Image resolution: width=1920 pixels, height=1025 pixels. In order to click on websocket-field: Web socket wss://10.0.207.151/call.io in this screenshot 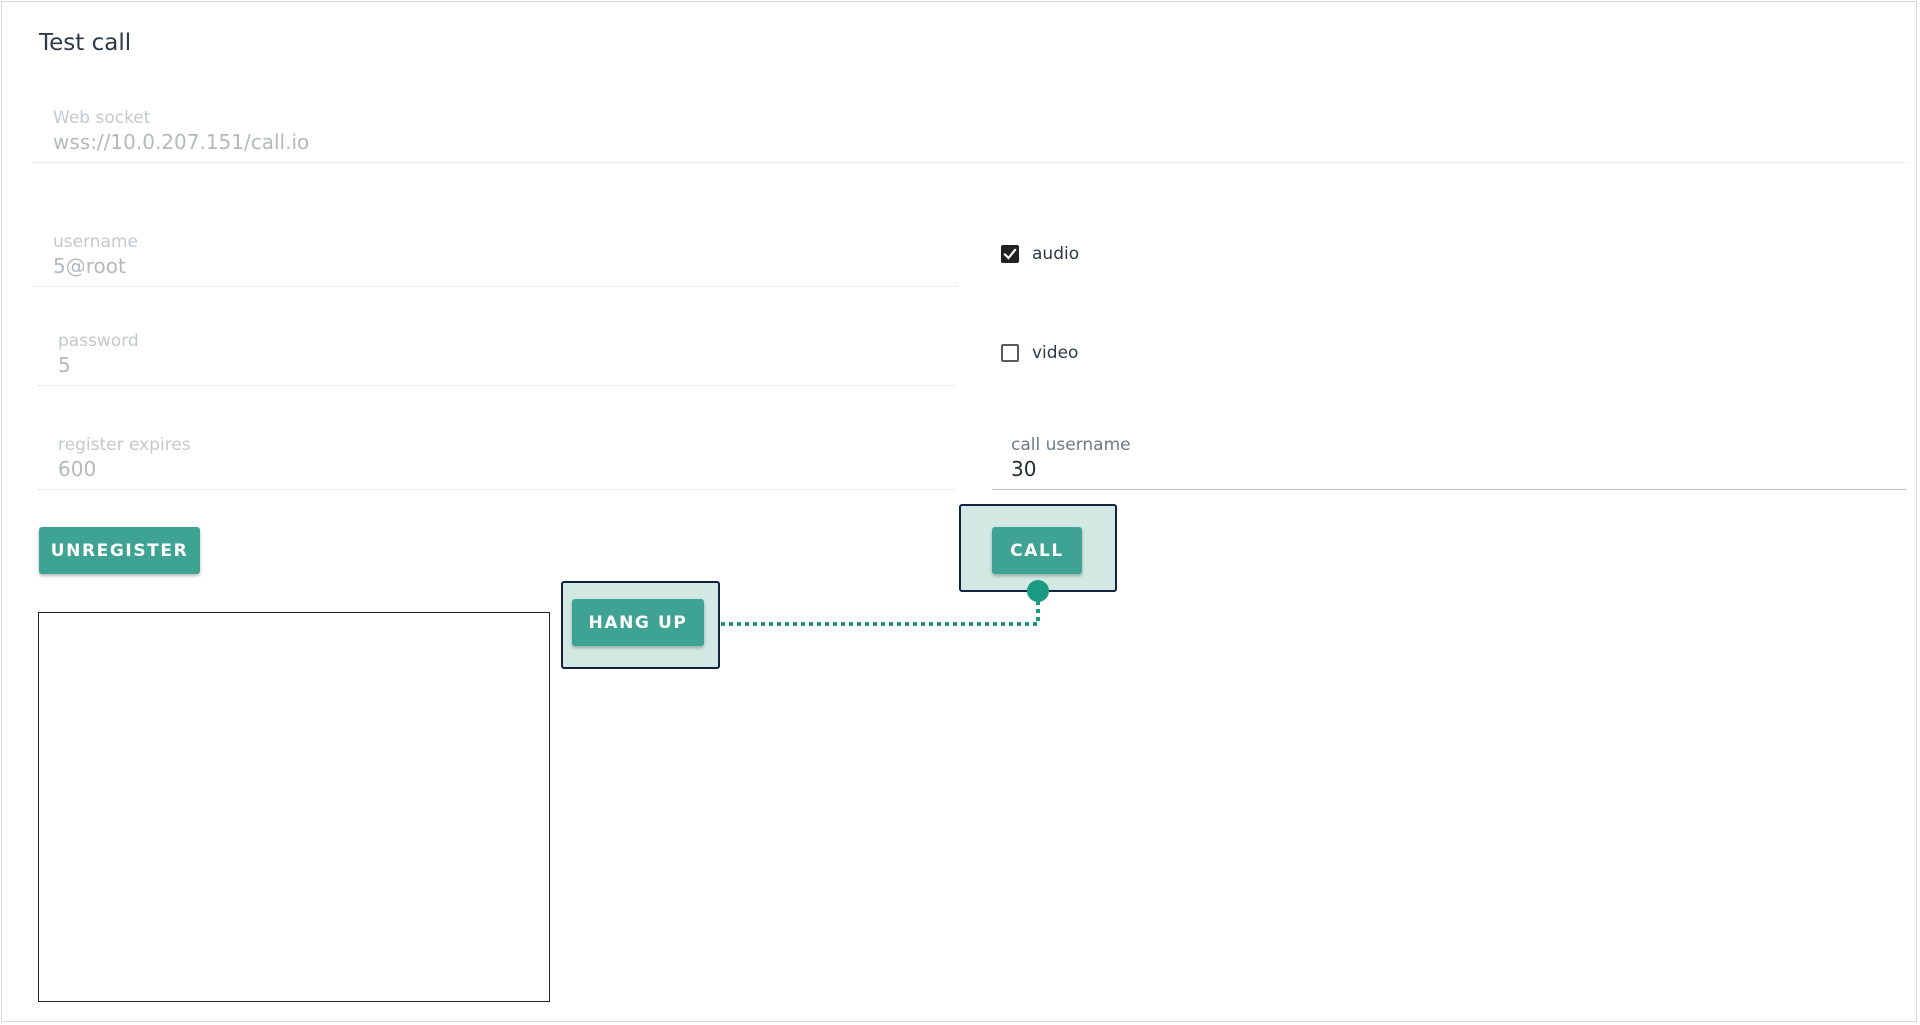, I will do `click(971, 134)`.